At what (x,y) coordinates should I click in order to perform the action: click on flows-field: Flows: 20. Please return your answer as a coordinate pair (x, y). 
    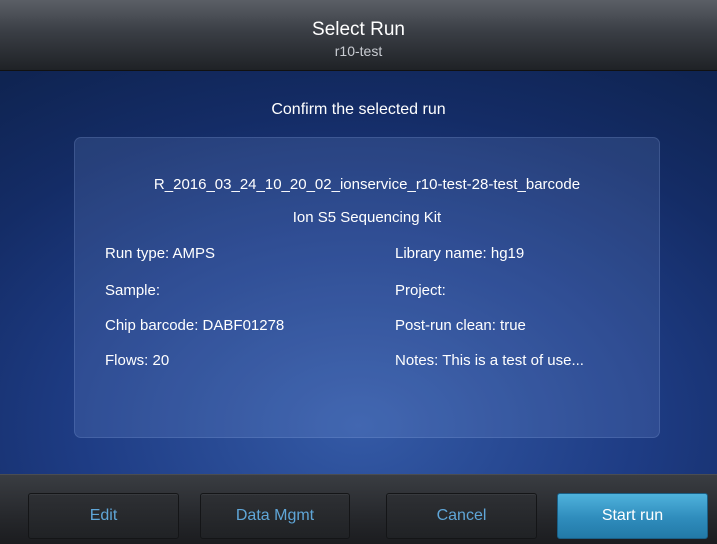
    Looking at the image, I should click on (137, 360).